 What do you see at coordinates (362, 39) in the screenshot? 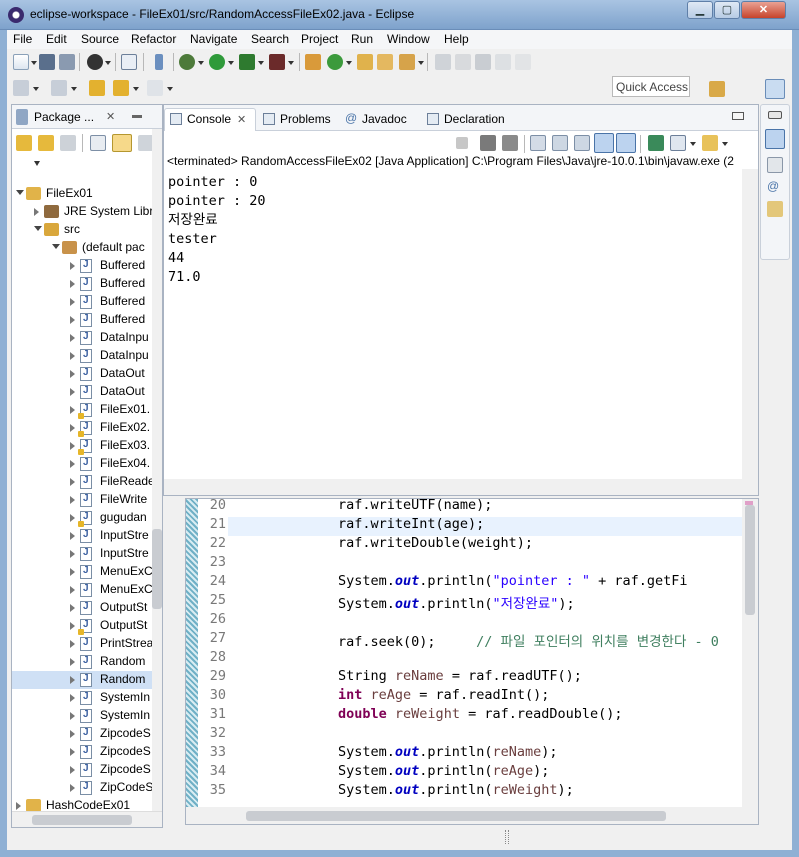
I see `menu-run: Run` at bounding box center [362, 39].